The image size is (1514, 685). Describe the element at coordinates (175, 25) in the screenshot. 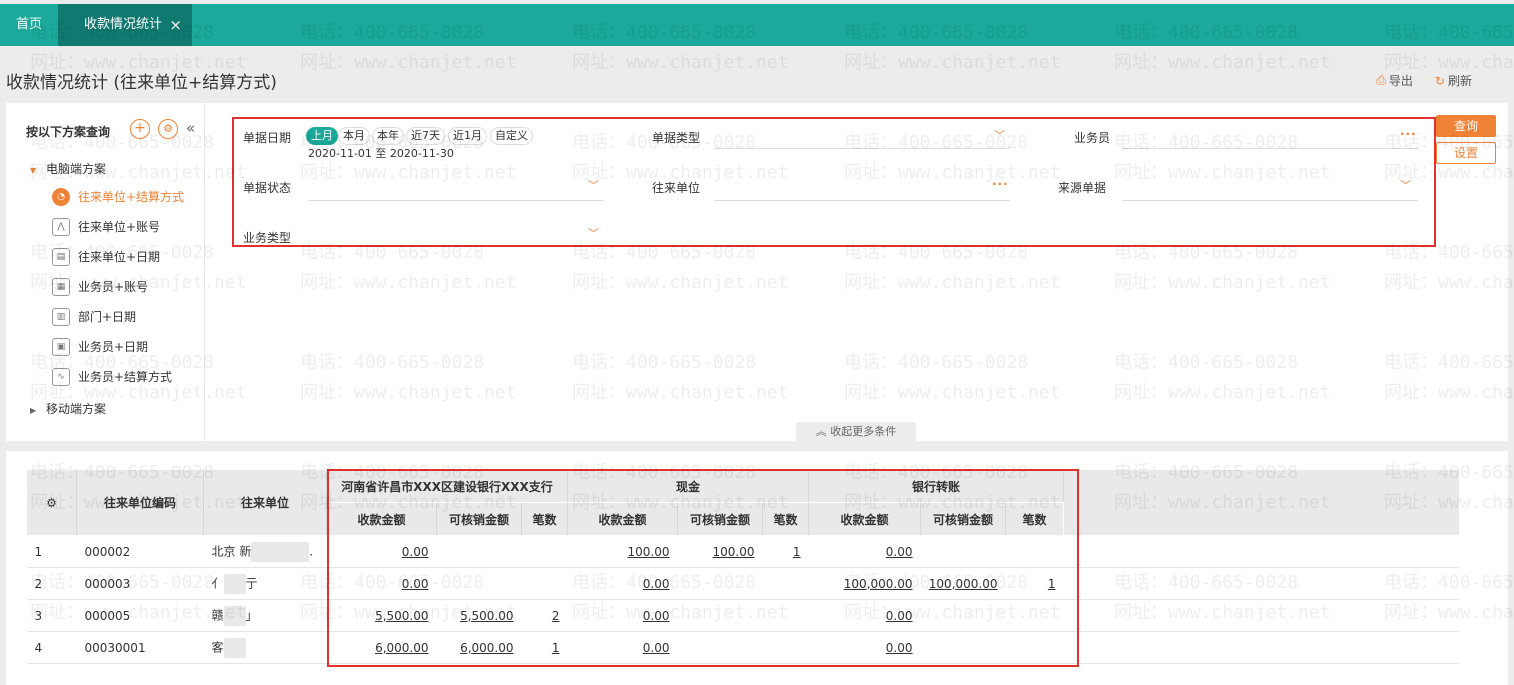

I see `close-icon: ×` at that location.